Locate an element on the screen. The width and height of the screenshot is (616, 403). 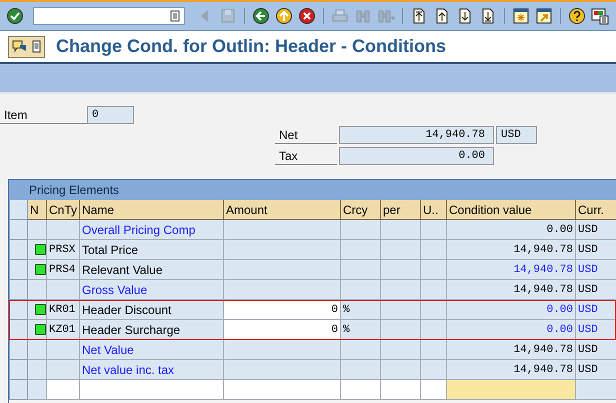
field-label: Tax is located at coordinates (306, 157).